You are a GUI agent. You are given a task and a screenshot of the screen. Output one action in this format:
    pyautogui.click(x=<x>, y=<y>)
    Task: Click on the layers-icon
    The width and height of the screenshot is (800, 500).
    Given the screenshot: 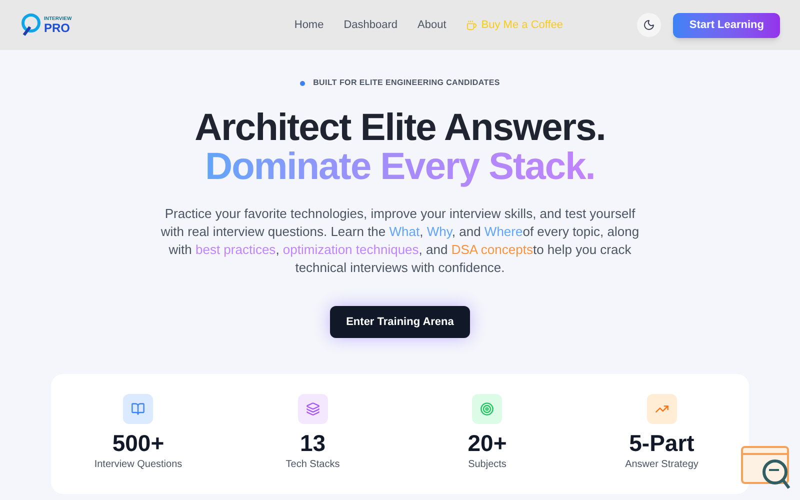 What is the action you would take?
    pyautogui.click(x=313, y=409)
    